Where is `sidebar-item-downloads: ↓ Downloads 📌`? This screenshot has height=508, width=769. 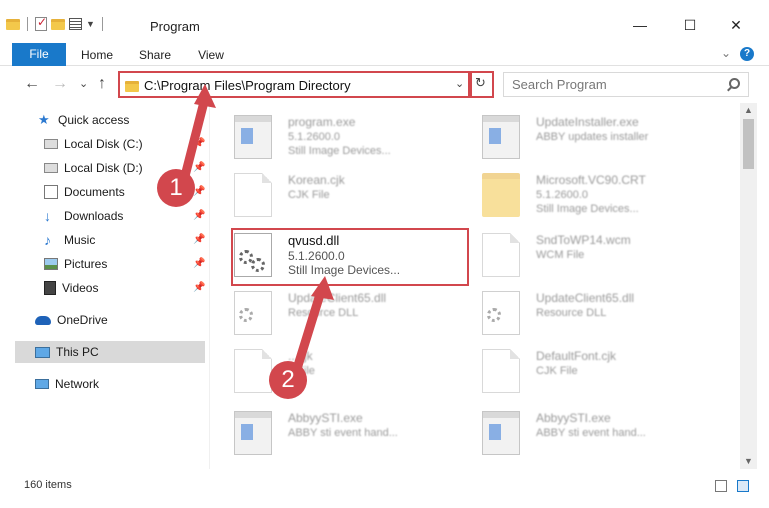
sidebar-item-downloads: ↓ Downloads 📌 is located at coordinates (124, 216).